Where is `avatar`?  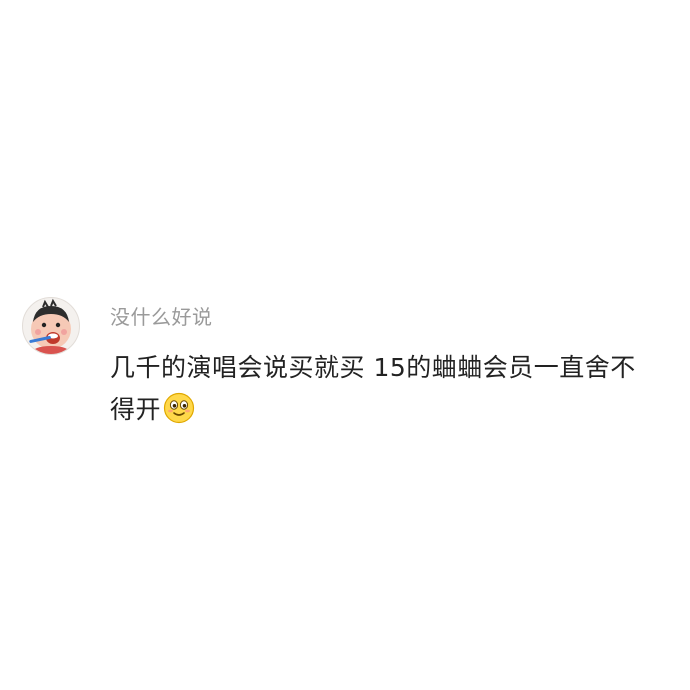 avatar is located at coordinates (51, 326).